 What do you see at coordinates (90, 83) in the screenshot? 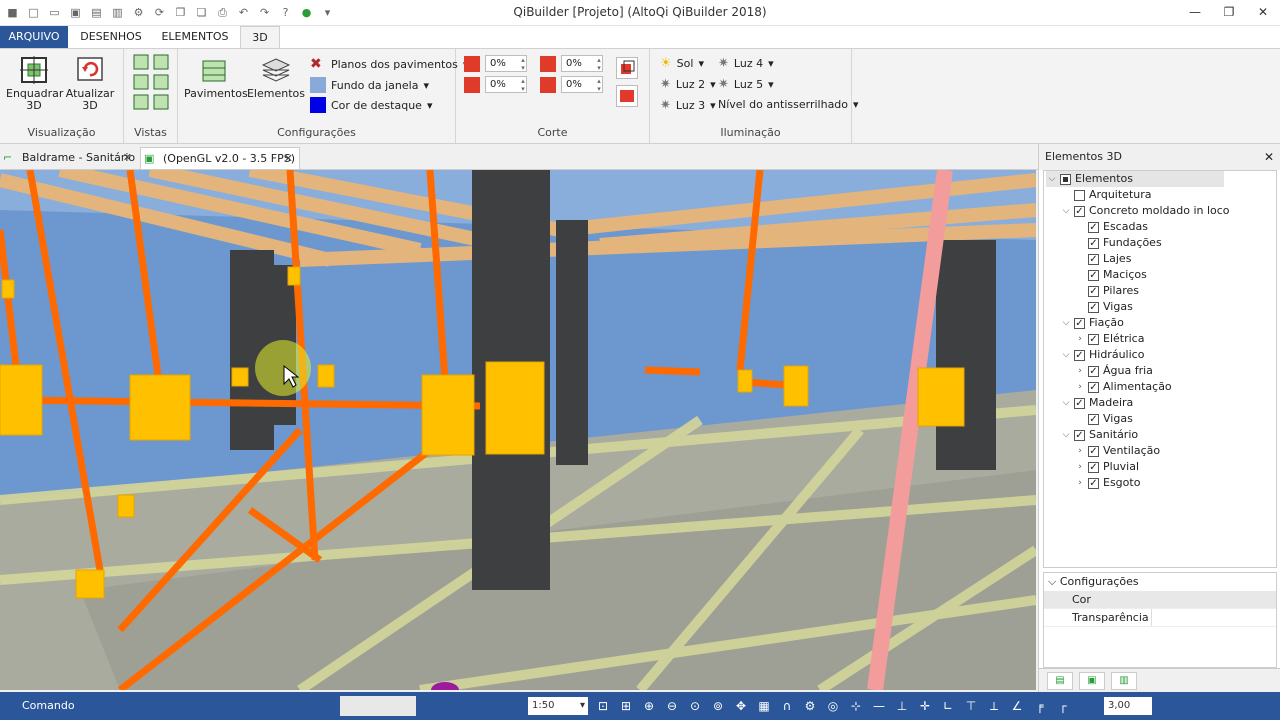
I see `atualizar-3d-button: Atualizar 3D` at bounding box center [90, 83].